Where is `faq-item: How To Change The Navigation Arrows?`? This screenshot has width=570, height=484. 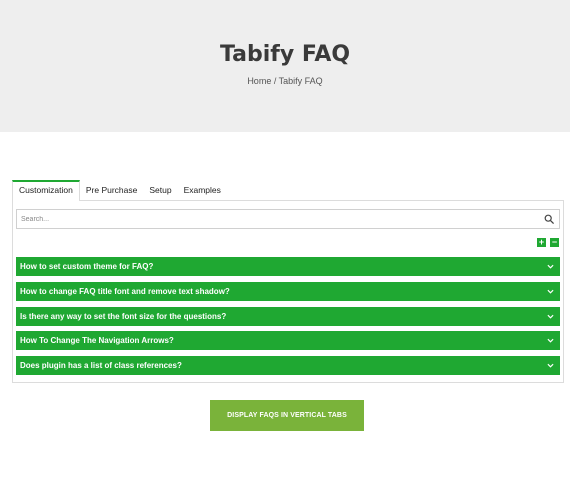
faq-item: How To Change The Navigation Arrows? is located at coordinates (288, 340).